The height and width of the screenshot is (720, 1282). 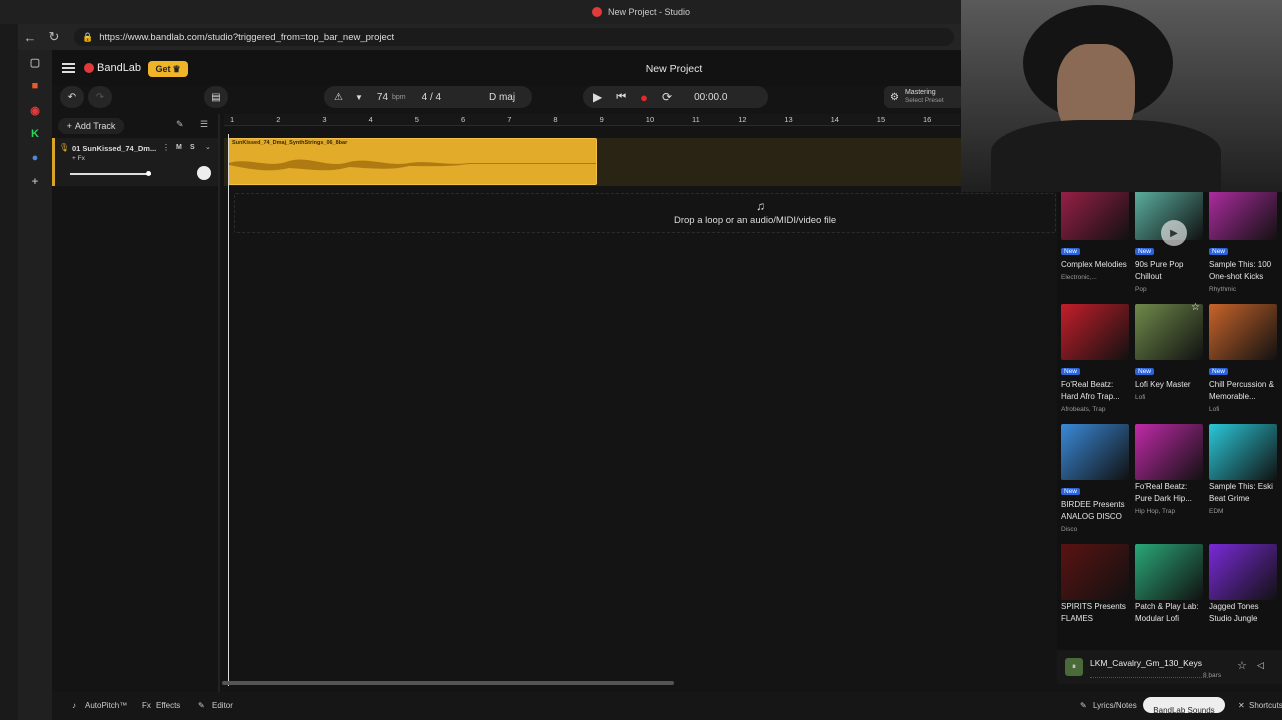 I want to click on chevron-down-icon: ▼, so click(x=359, y=97).